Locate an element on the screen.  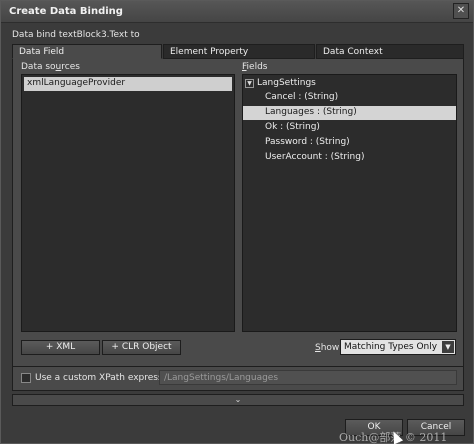
show-filter-select: Matching Types Only ▼ is located at coordinates (398, 347).